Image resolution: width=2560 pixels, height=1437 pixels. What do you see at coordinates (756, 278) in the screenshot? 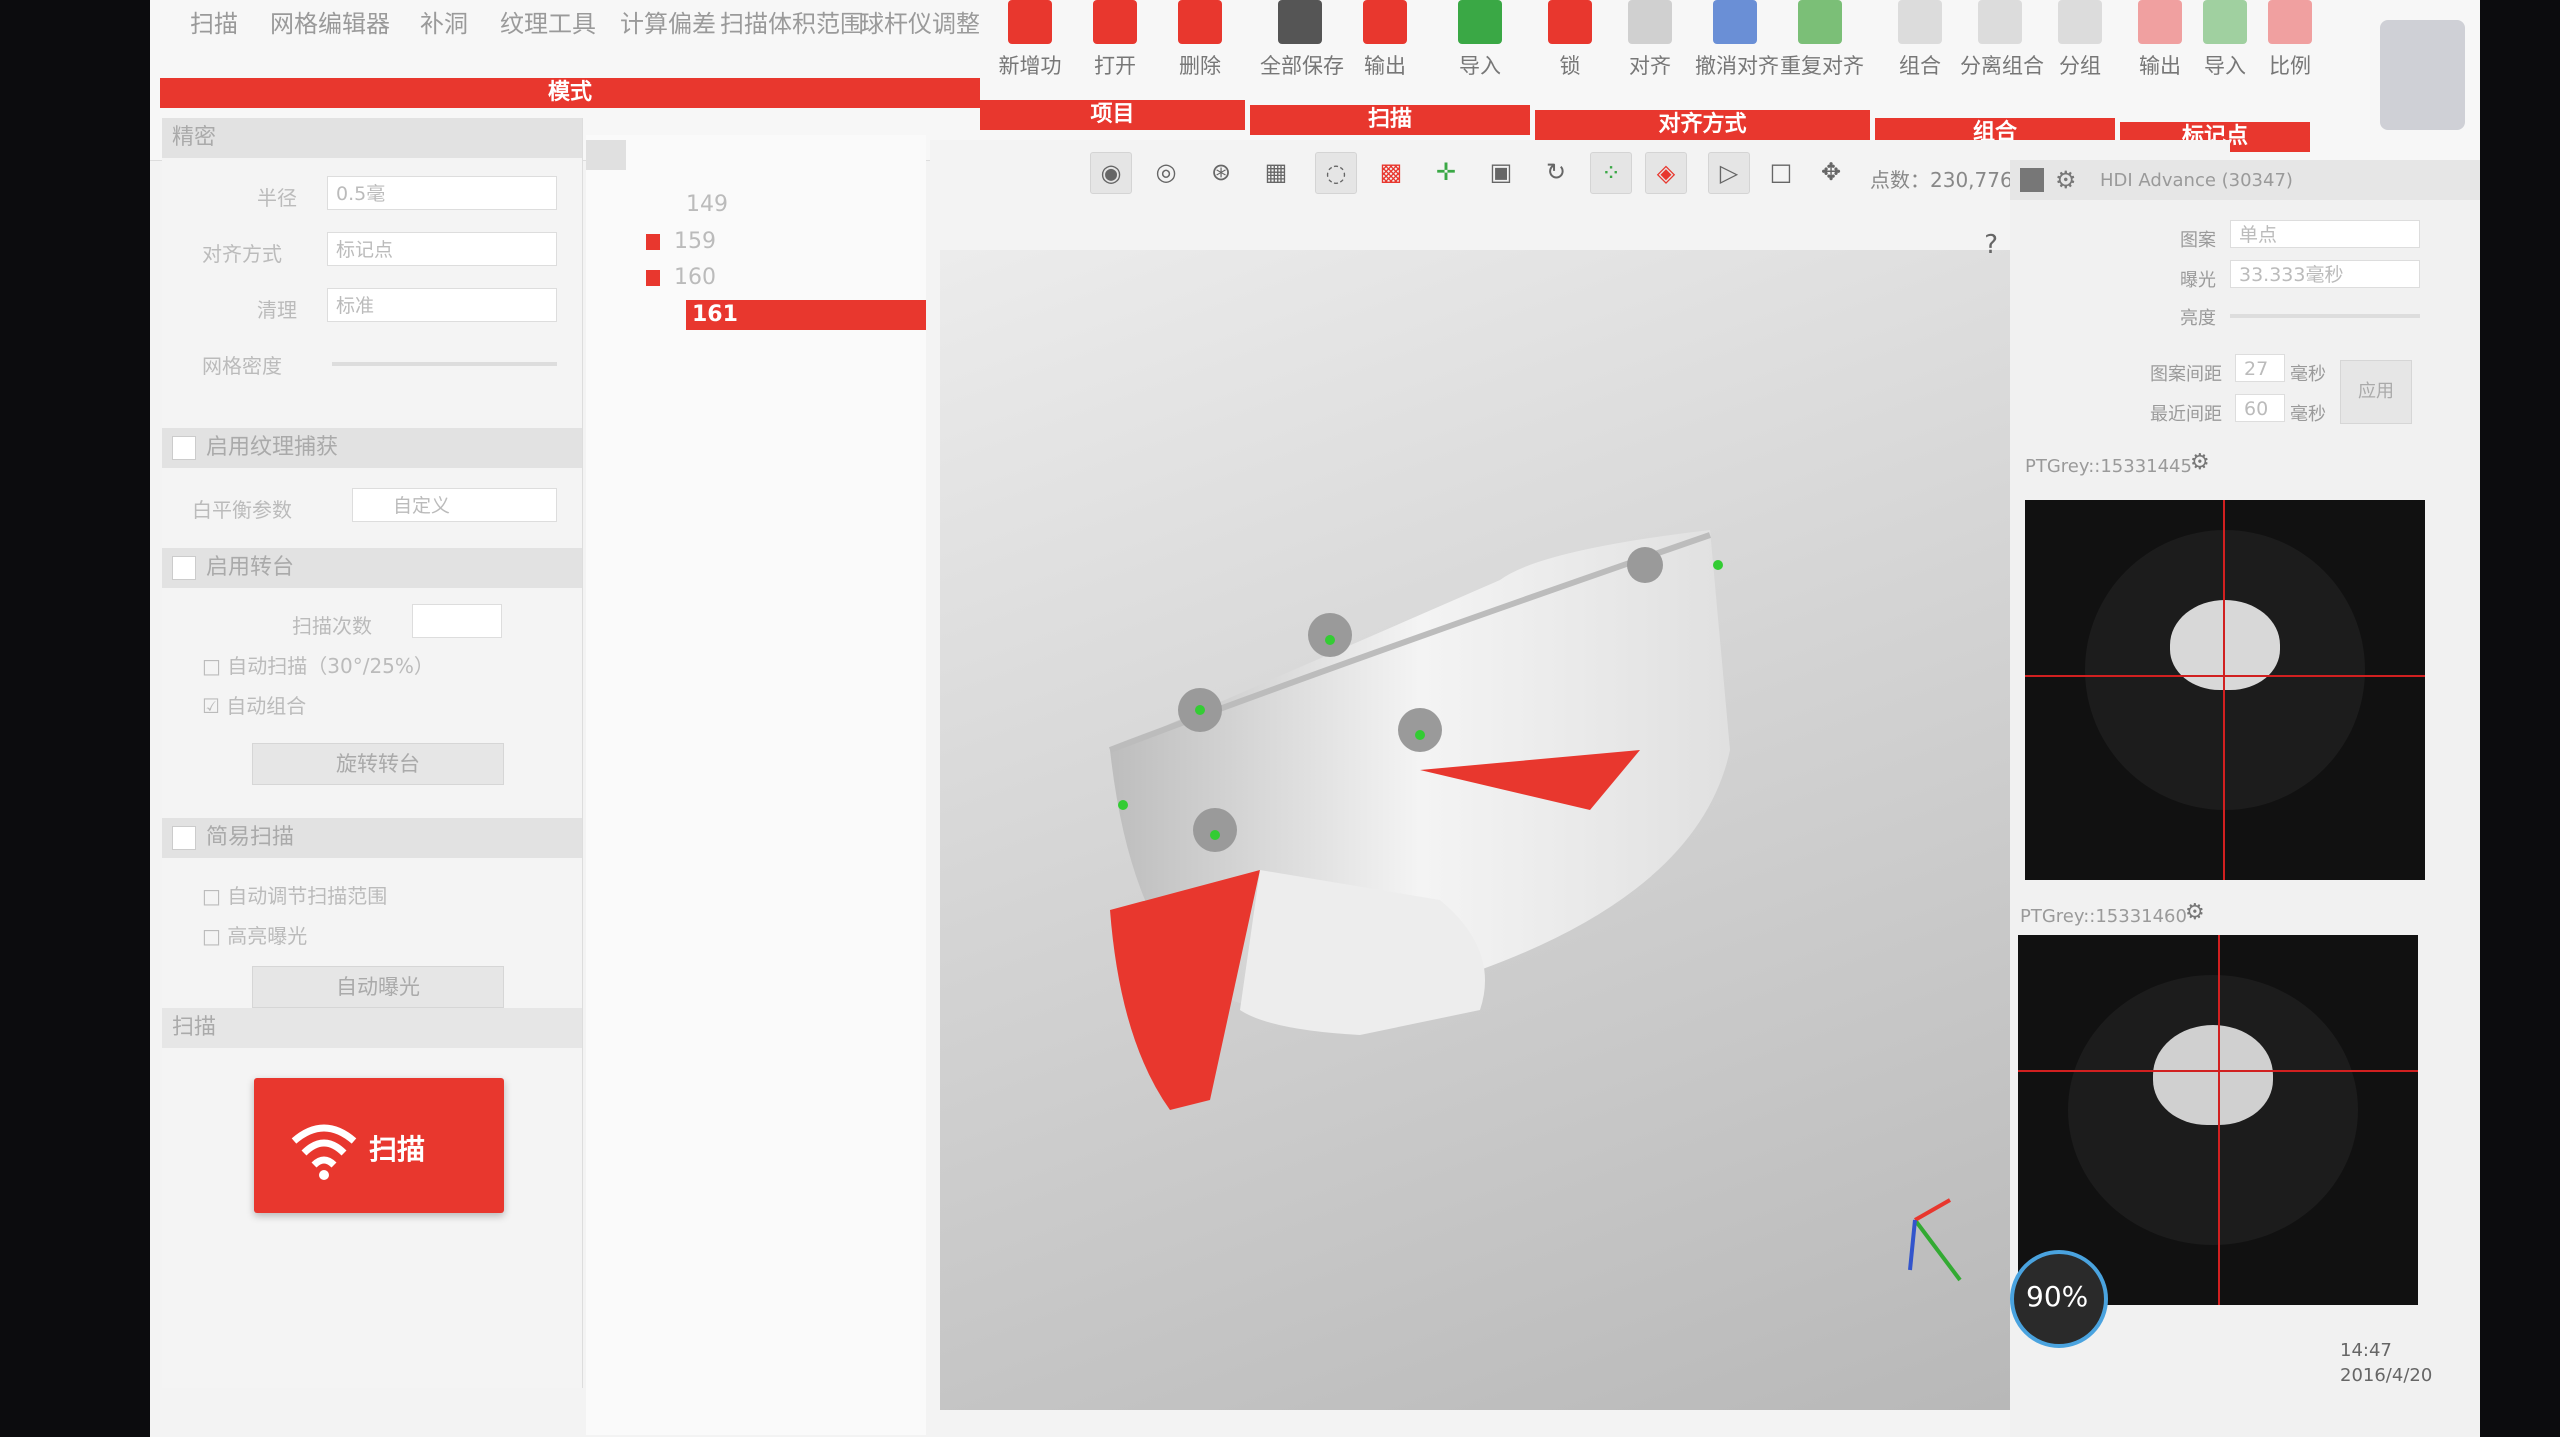
I see `tree-item: 160` at bounding box center [756, 278].